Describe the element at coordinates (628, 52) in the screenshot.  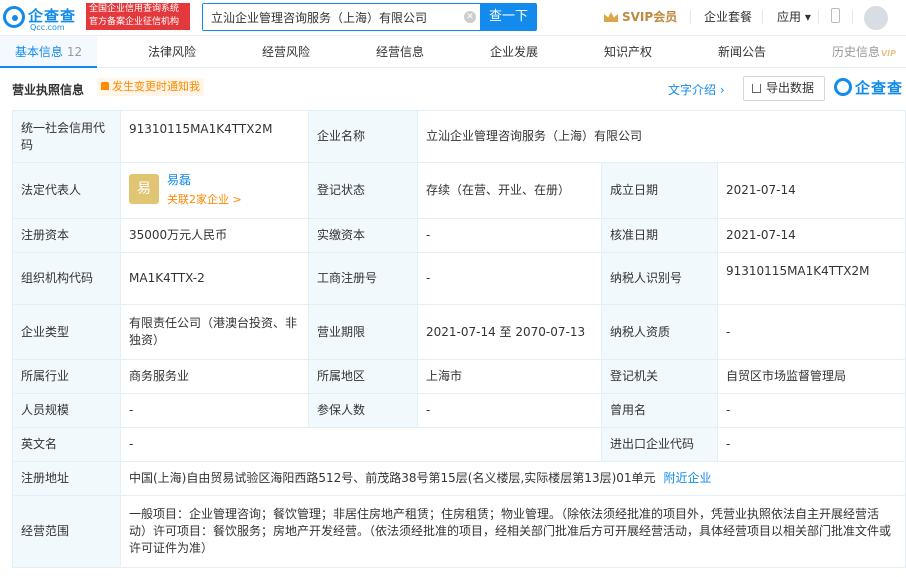
I see `tab-ip: 知识产权` at that location.